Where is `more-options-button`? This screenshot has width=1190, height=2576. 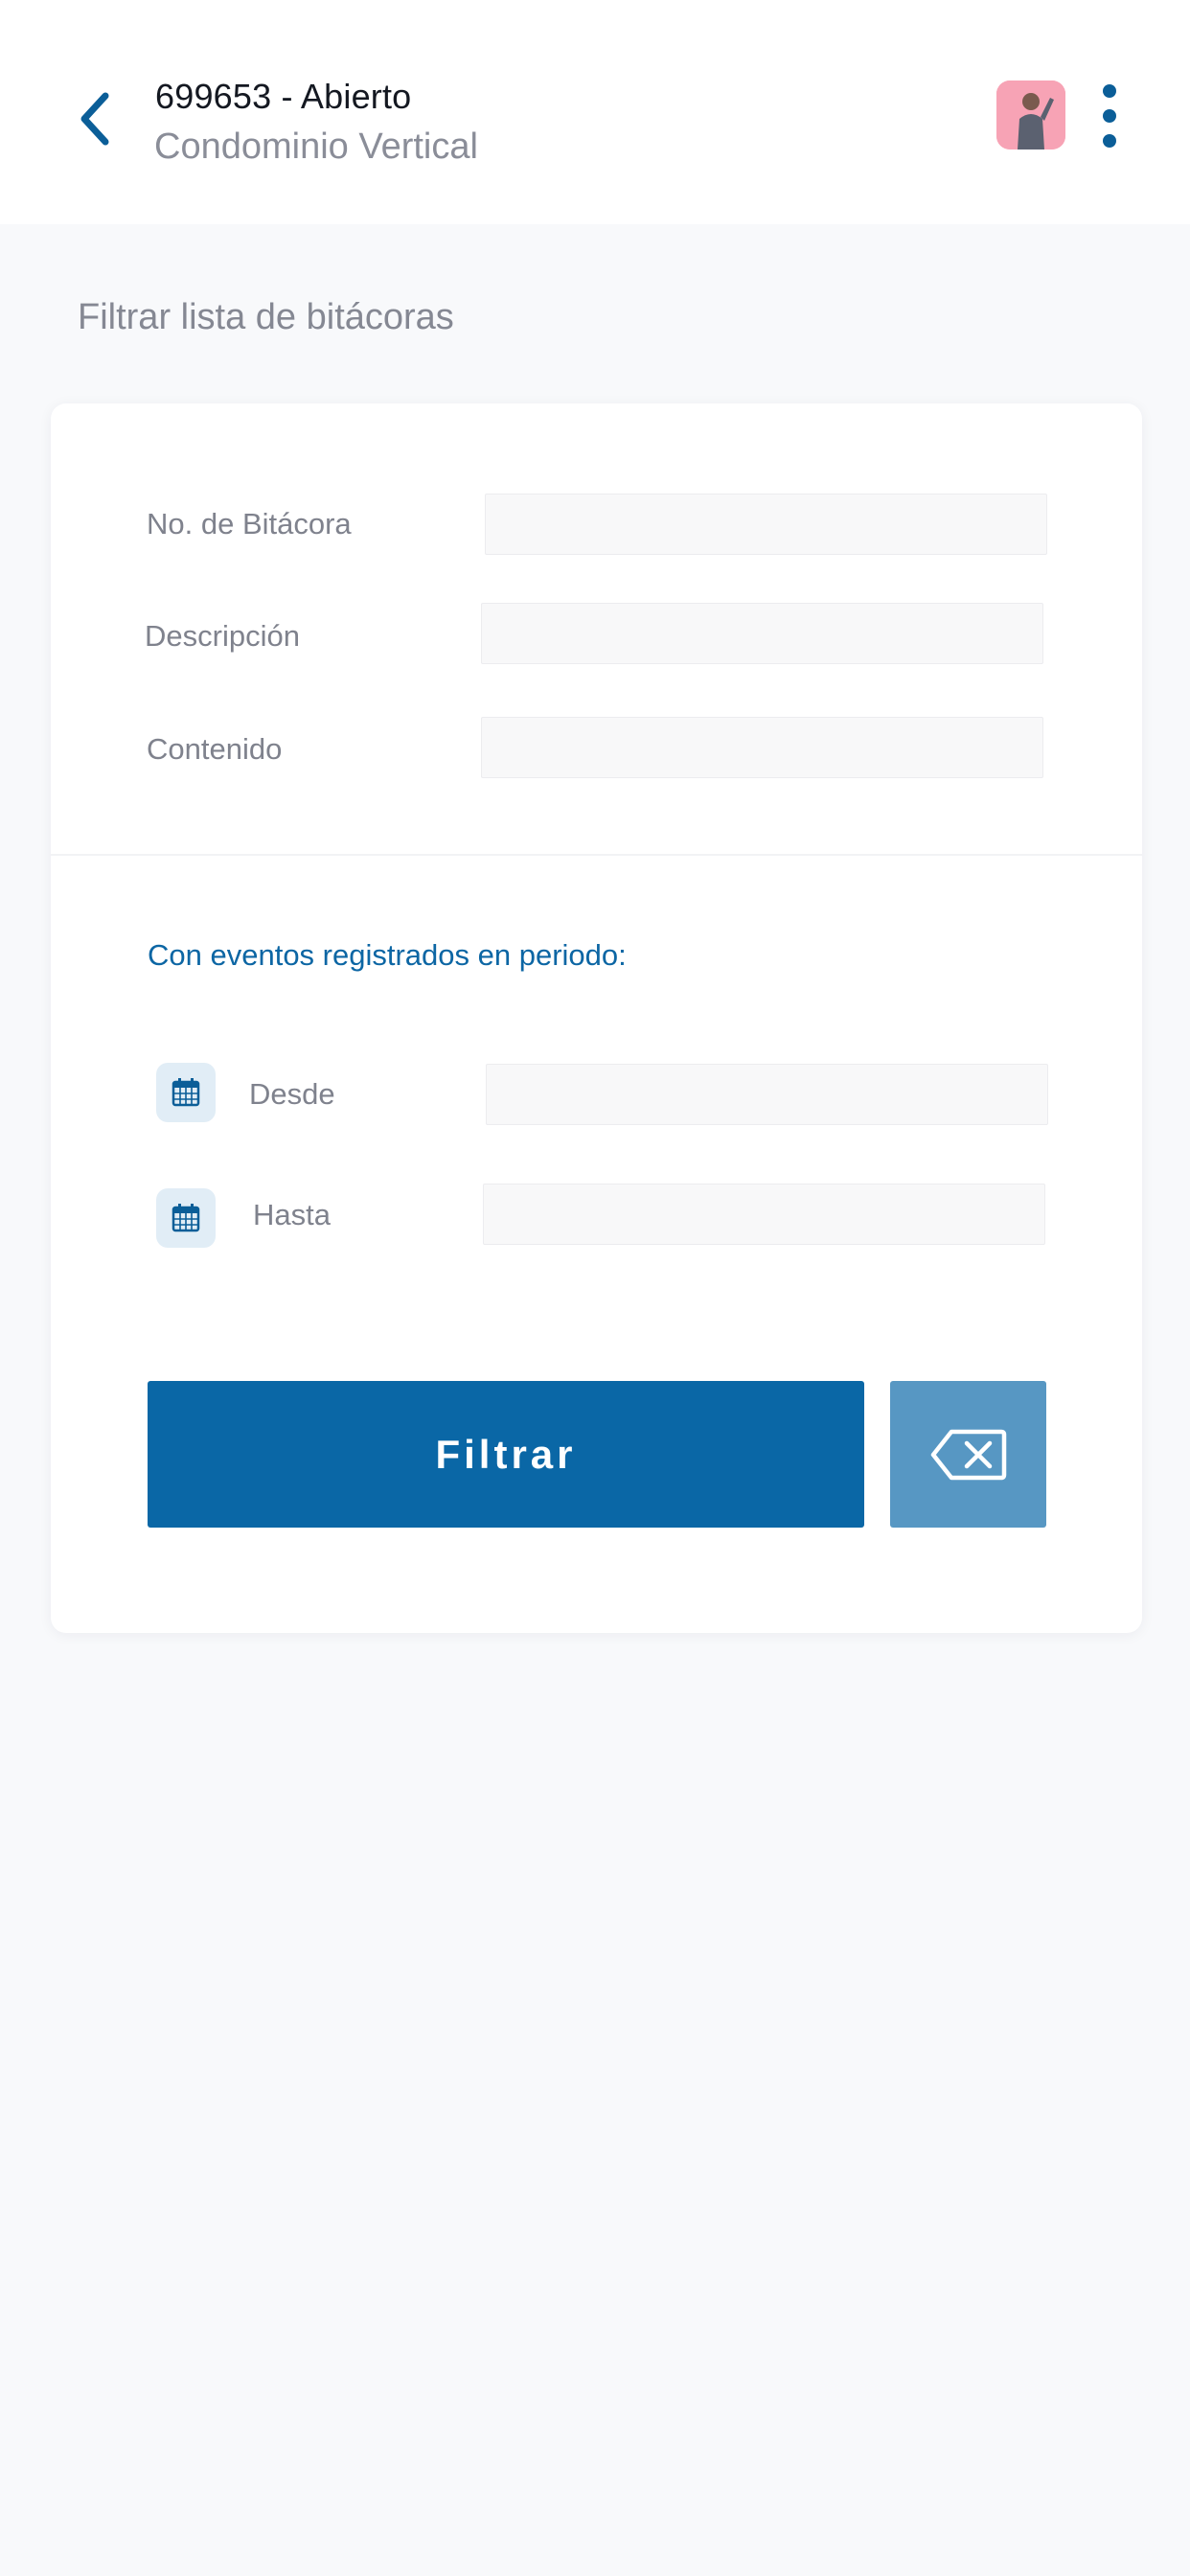 more-options-button is located at coordinates (1109, 116).